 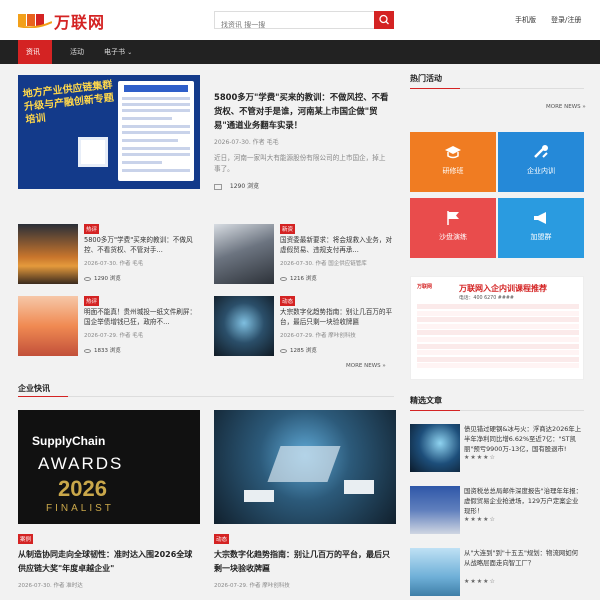 What do you see at coordinates (426, 78) in the screenshot?
I see `sidebar-title-hot-events: 热门活动` at bounding box center [426, 78].